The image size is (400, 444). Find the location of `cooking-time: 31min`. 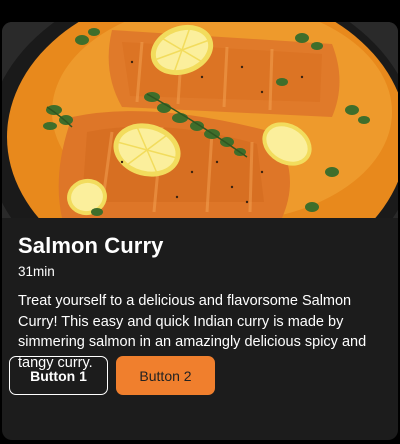

cooking-time: 31min is located at coordinates (36, 271).